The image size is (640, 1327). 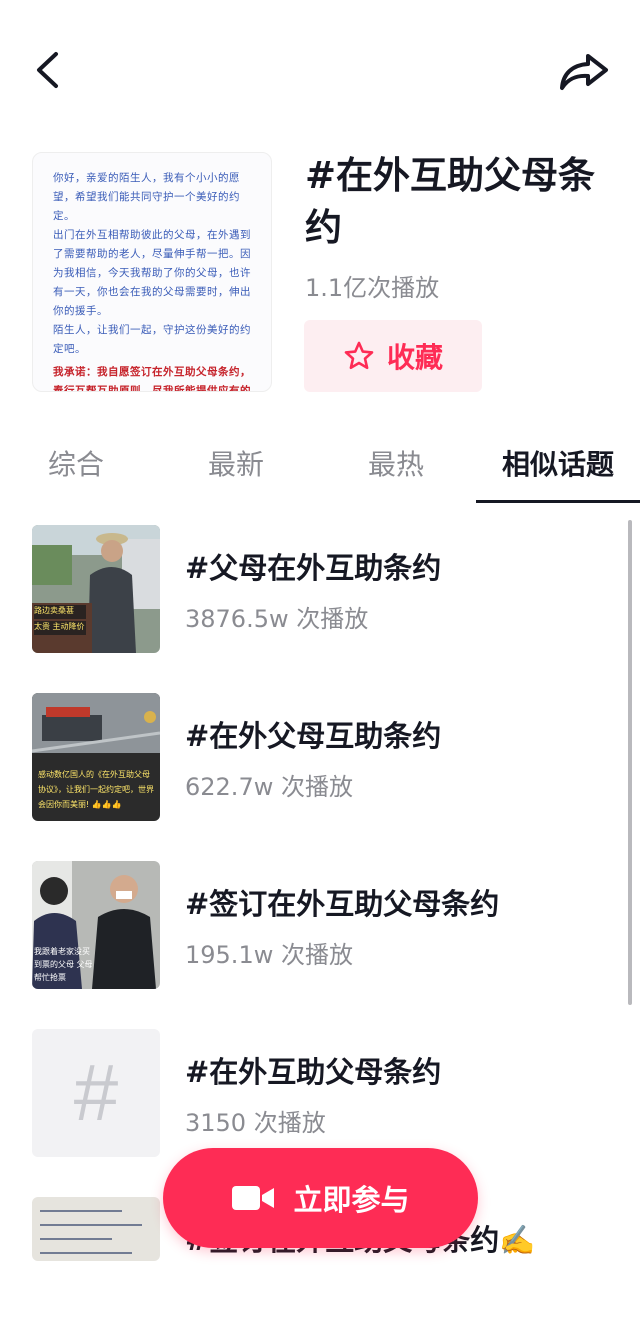 What do you see at coordinates (59, 618) in the screenshot?
I see `thumbnail-caption: 路边卖桑葚 太贵 主动降价` at bounding box center [59, 618].